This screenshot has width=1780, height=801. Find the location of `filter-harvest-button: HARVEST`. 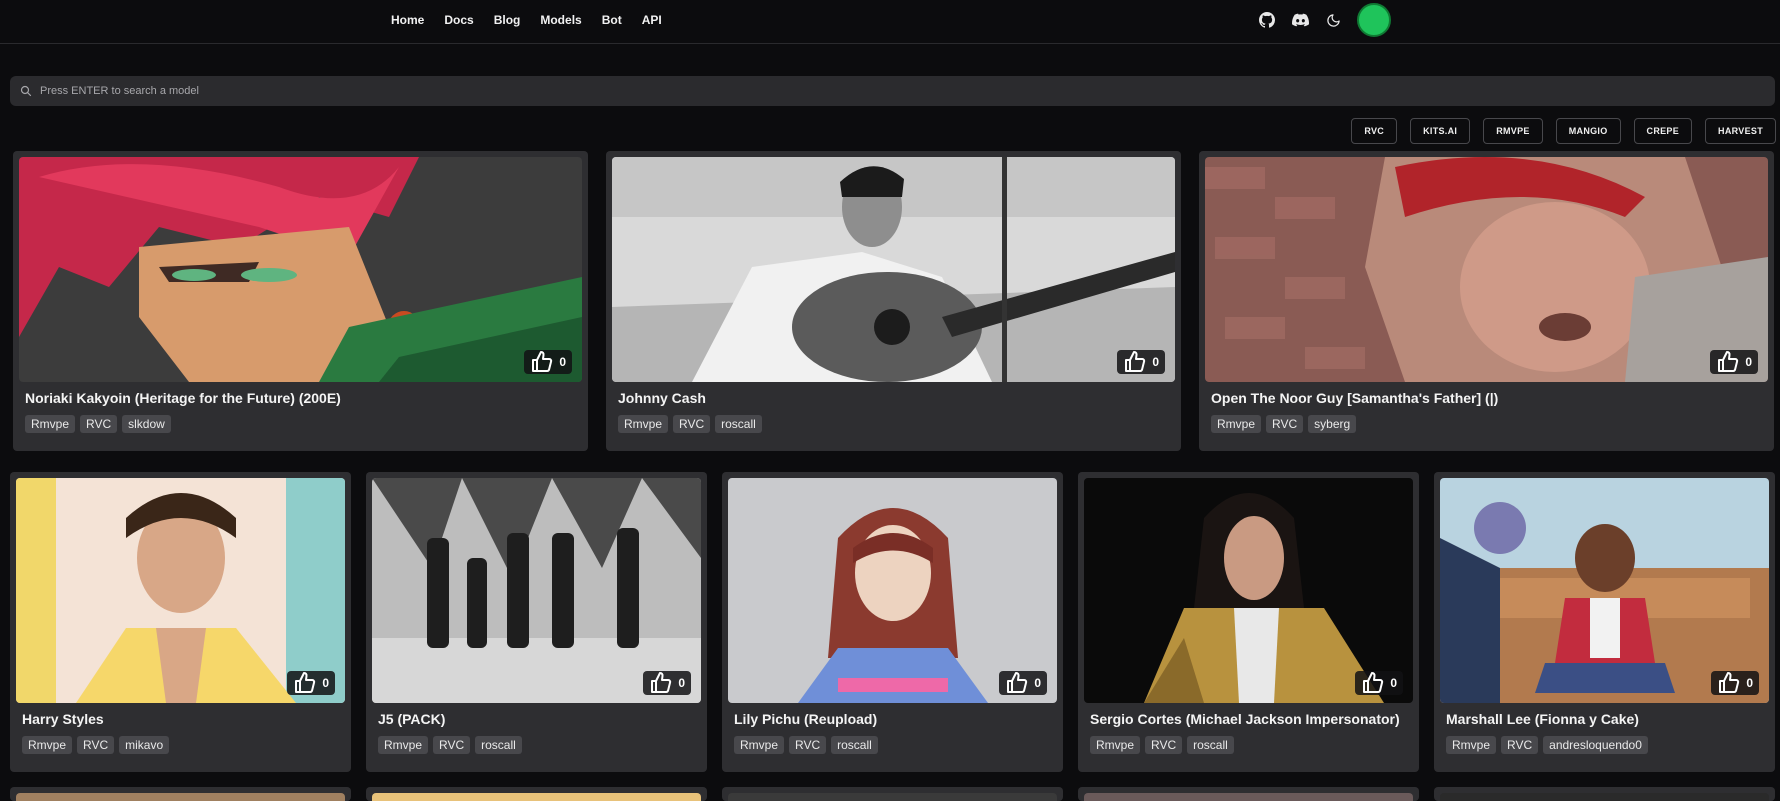

filter-harvest-button: HARVEST is located at coordinates (1740, 131).